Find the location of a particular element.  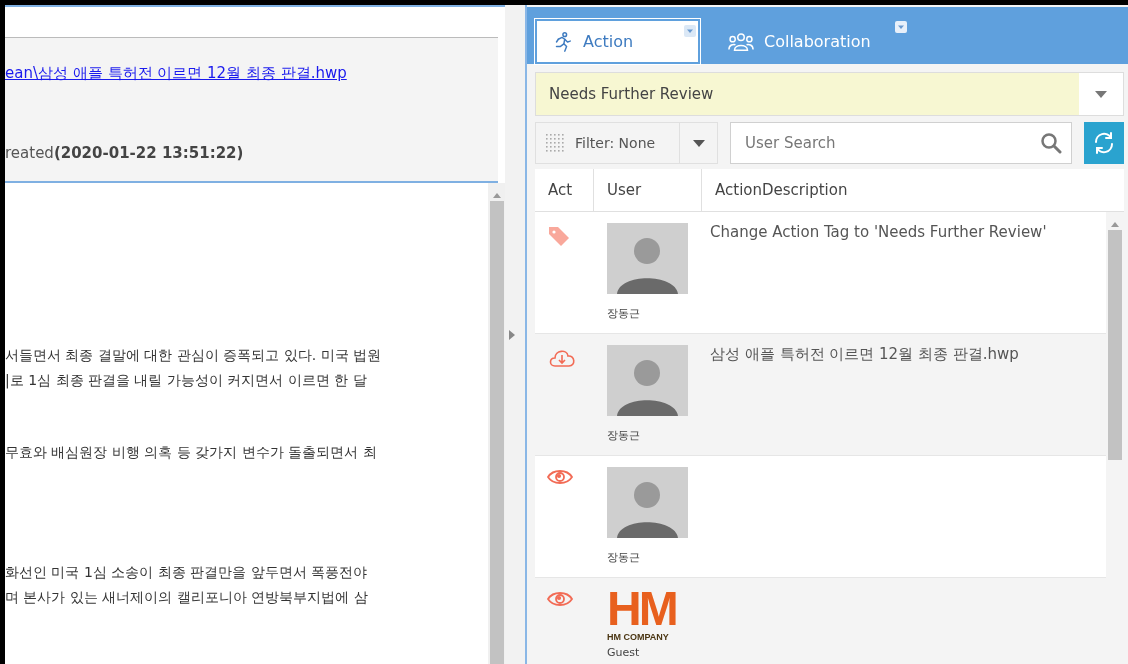

column-header: ActionDescription is located at coordinates (913, 190).